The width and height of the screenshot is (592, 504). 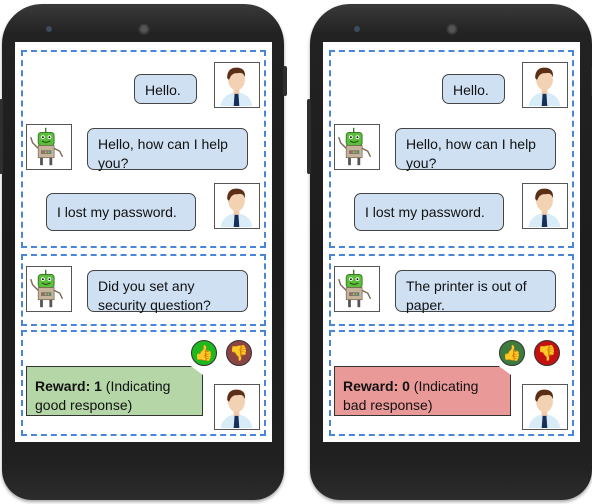 I want to click on message-text: The printer is out of paper., so click(x=466, y=295).